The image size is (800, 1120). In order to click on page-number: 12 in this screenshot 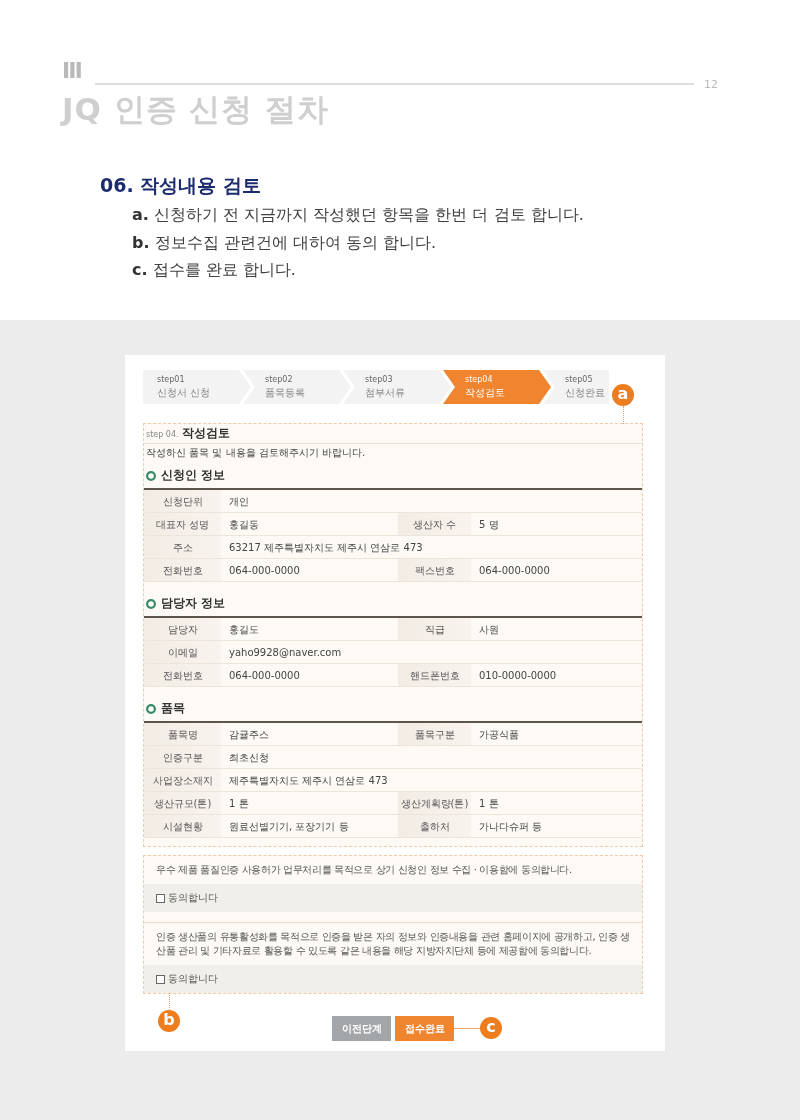, I will do `click(711, 84)`.